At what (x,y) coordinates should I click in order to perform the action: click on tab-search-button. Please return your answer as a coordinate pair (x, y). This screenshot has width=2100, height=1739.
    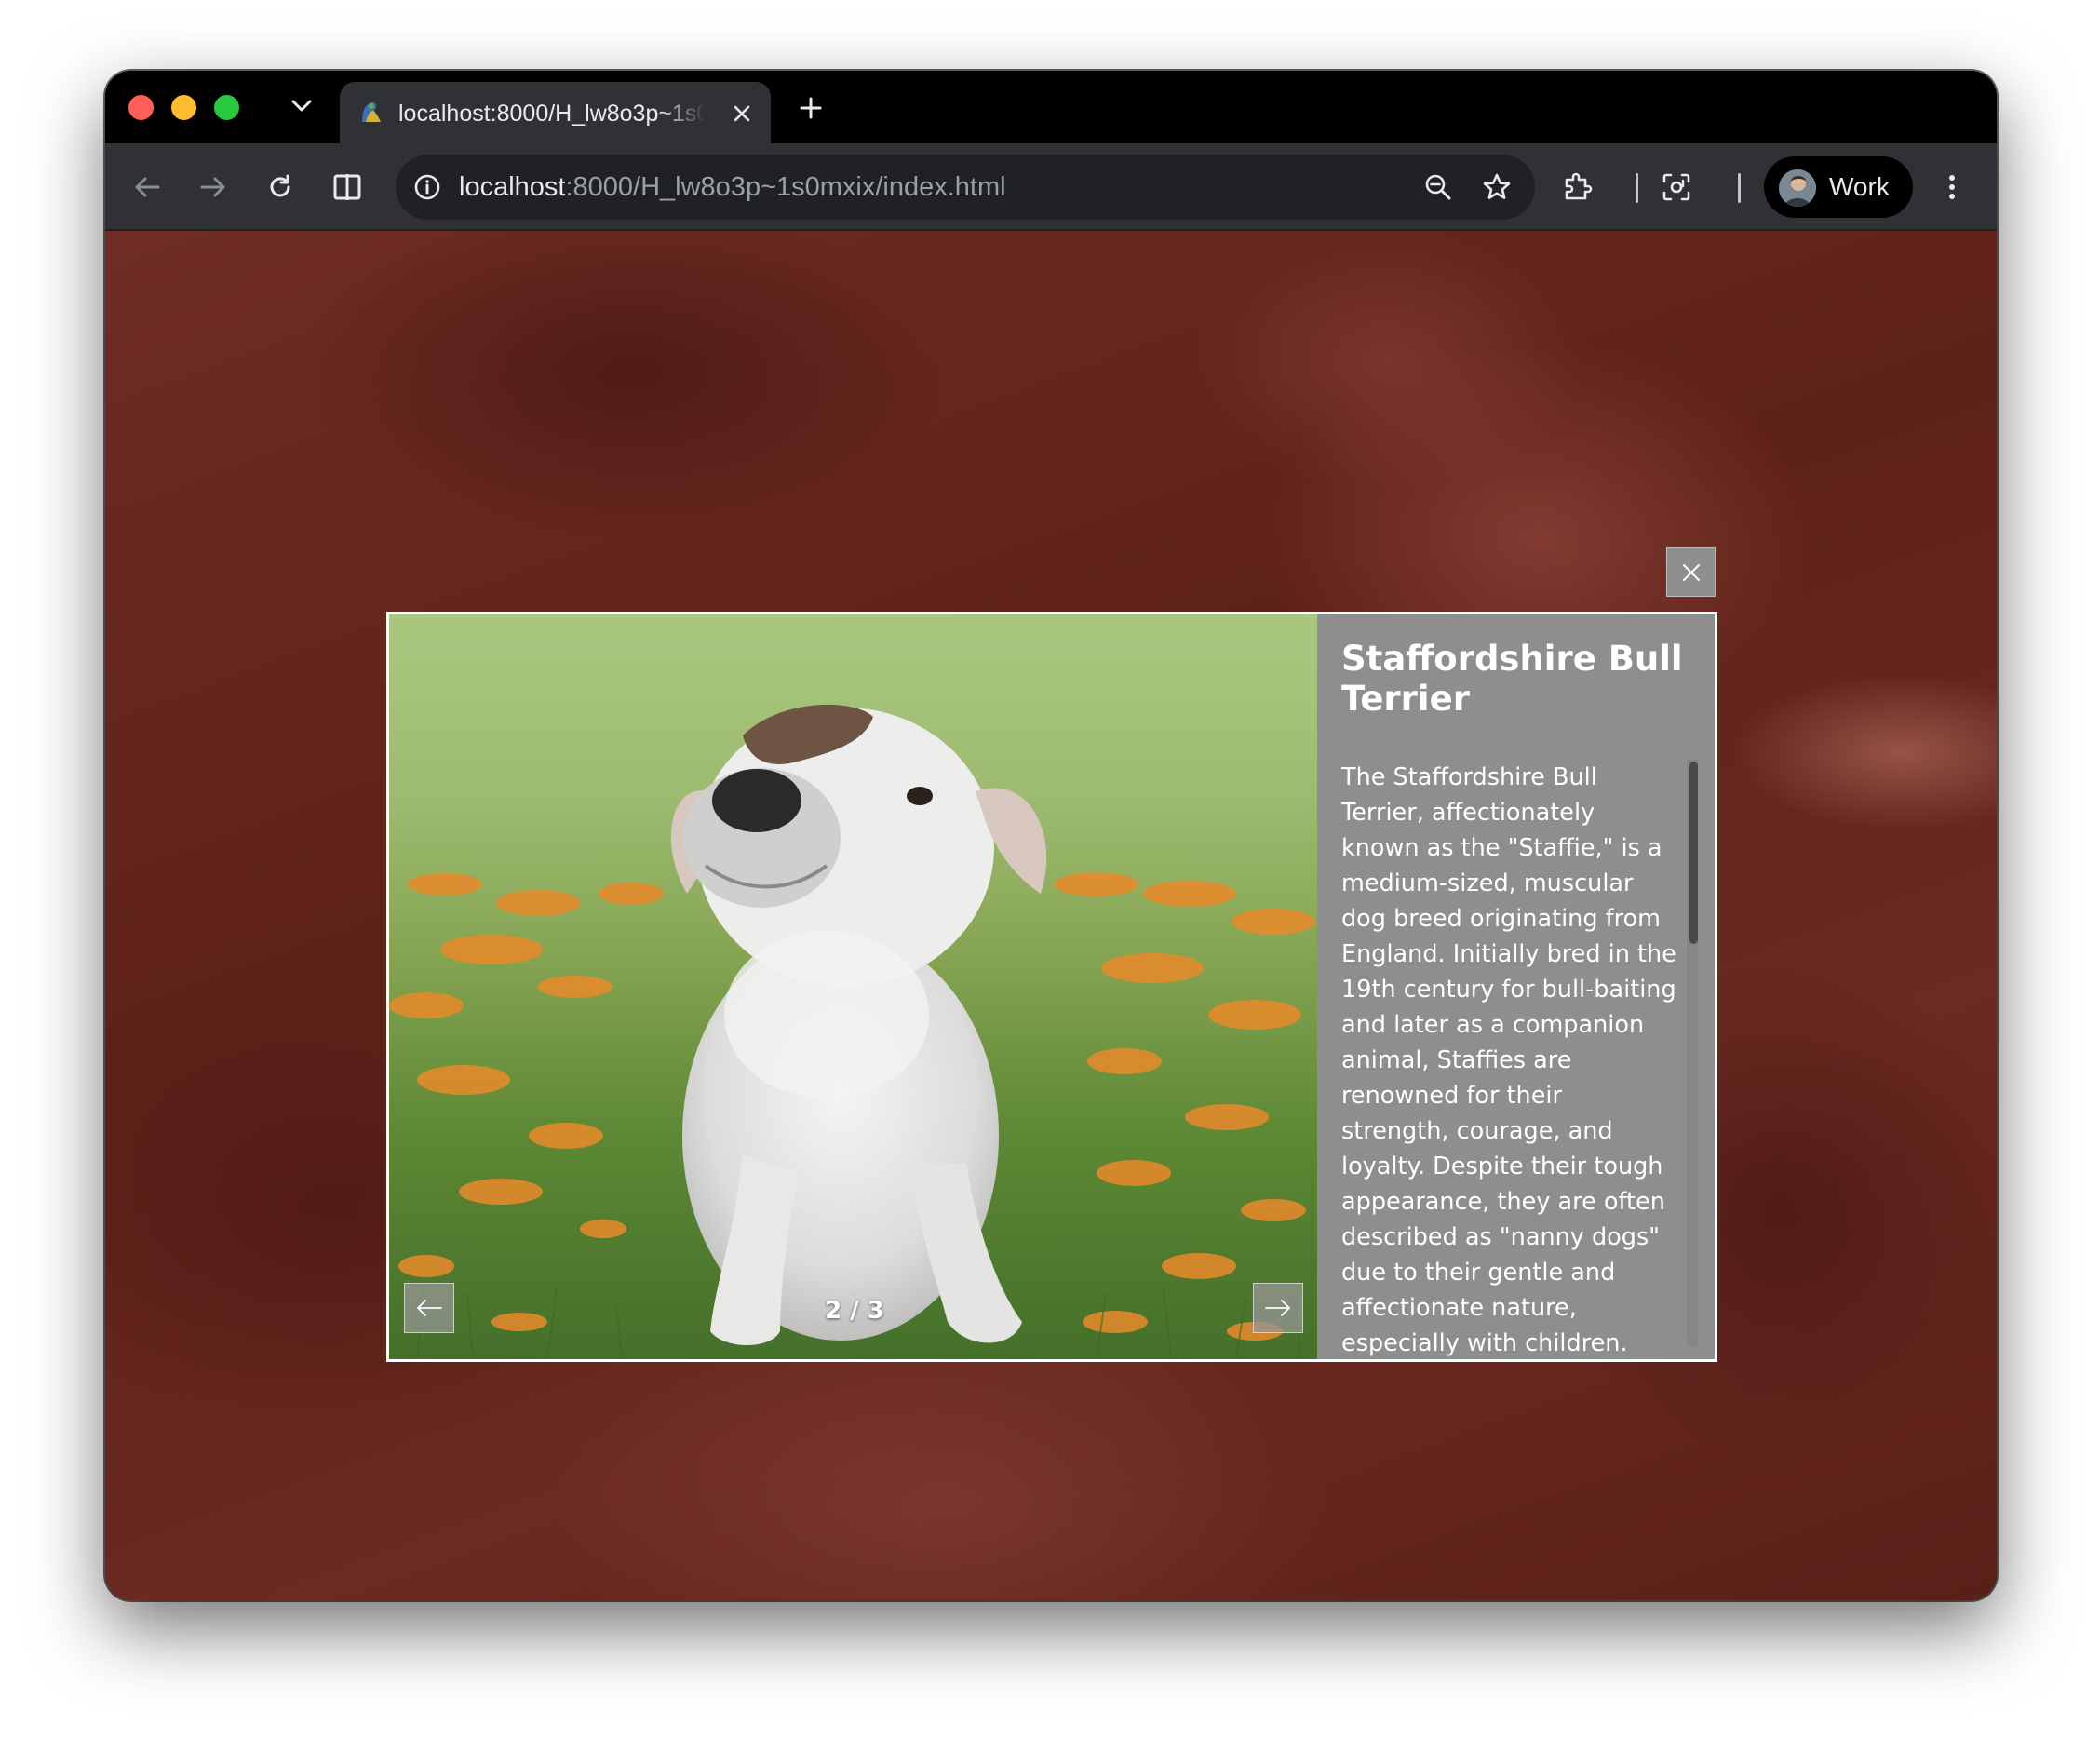
    Looking at the image, I should click on (301, 106).